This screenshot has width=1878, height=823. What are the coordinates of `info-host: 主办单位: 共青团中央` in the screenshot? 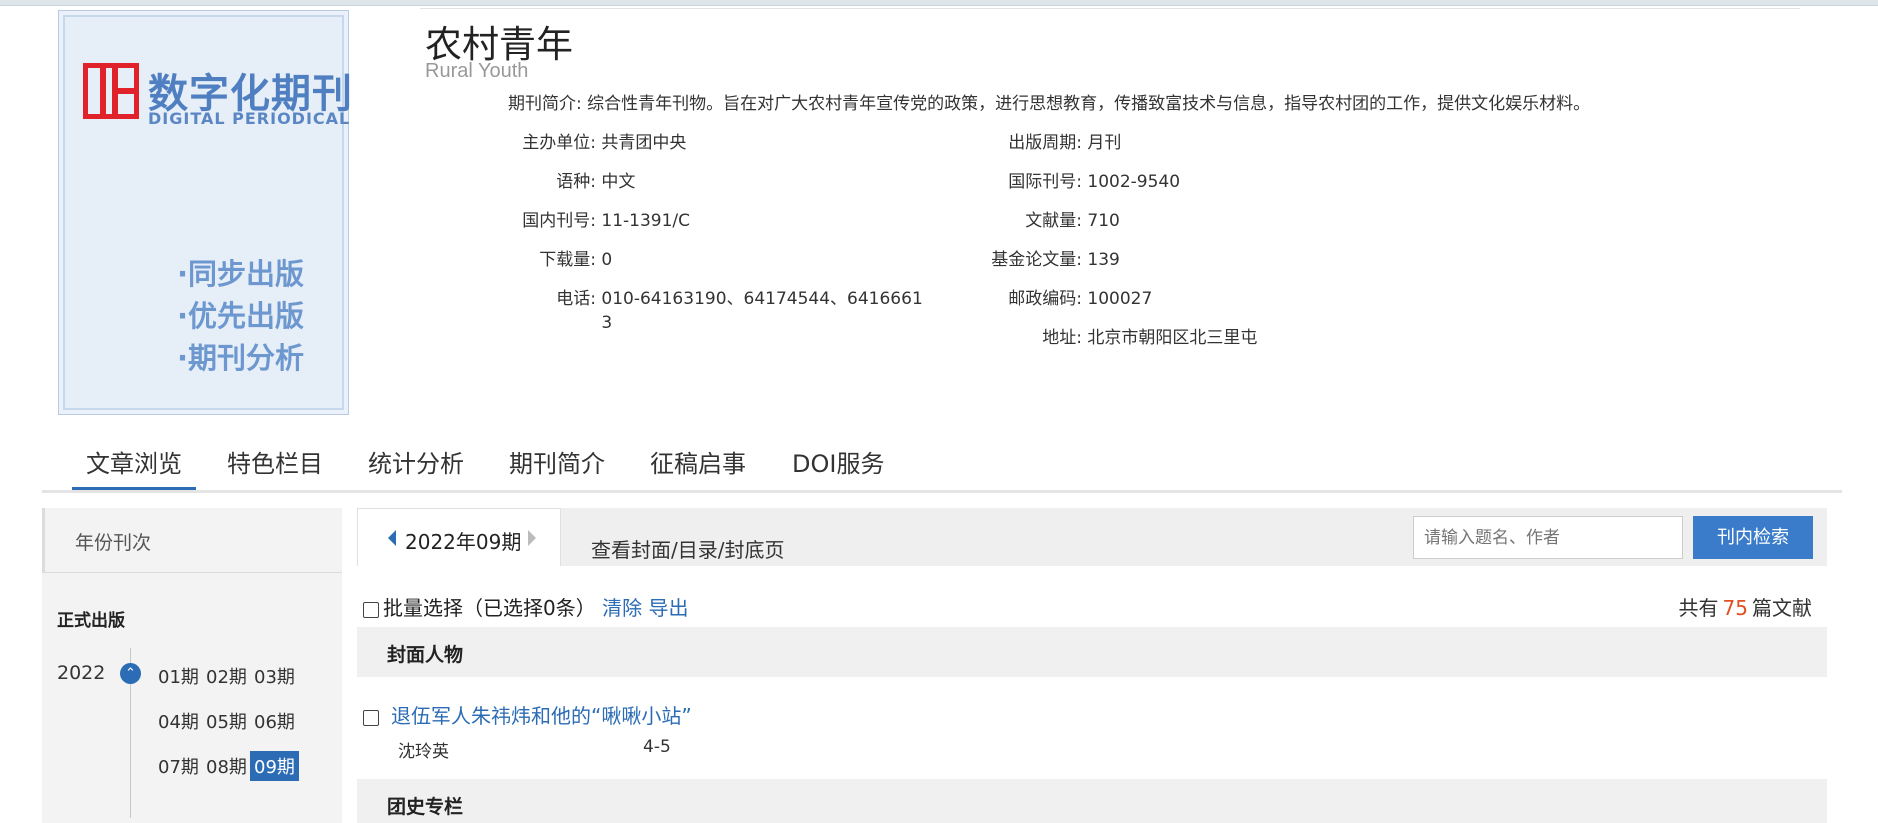 It's located at (597, 143).